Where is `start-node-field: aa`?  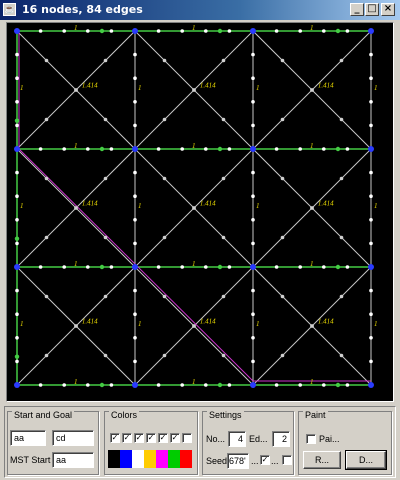 start-node-field: aa is located at coordinates (28, 438).